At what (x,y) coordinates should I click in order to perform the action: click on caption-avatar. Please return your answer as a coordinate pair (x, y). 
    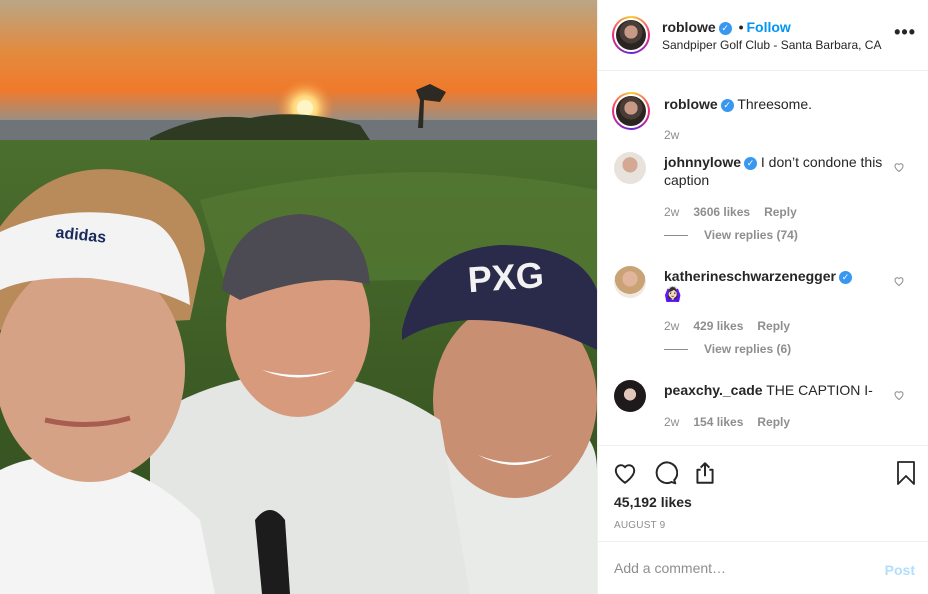
    Looking at the image, I should click on (631, 111).